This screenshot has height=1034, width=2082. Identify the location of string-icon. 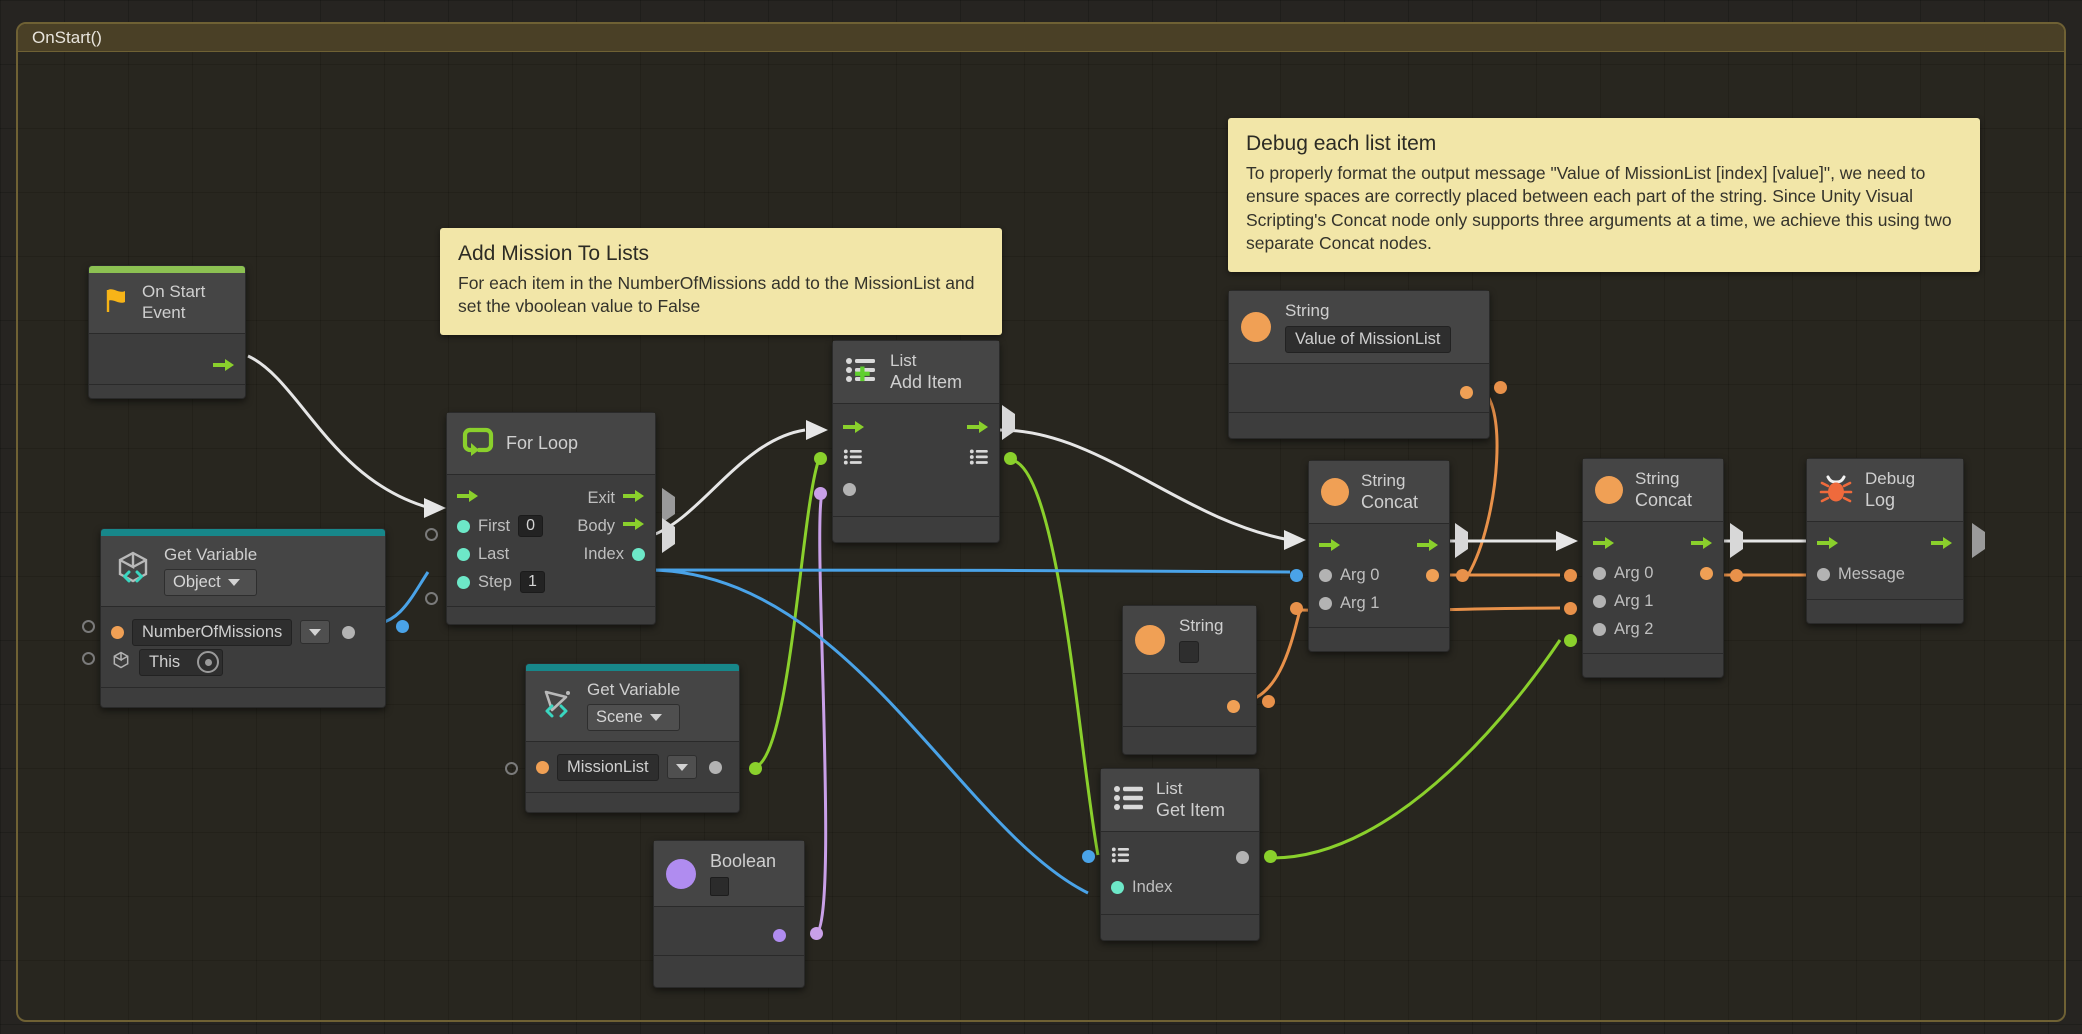
(1609, 490).